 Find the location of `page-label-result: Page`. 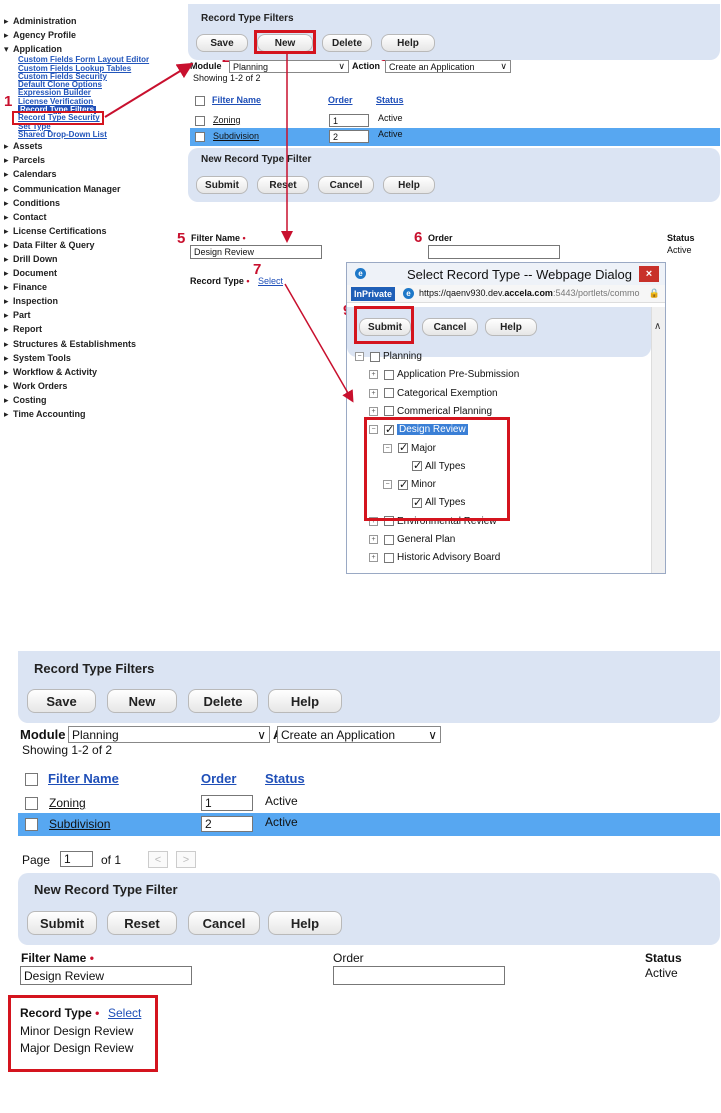

page-label-result: Page is located at coordinates (36, 860).